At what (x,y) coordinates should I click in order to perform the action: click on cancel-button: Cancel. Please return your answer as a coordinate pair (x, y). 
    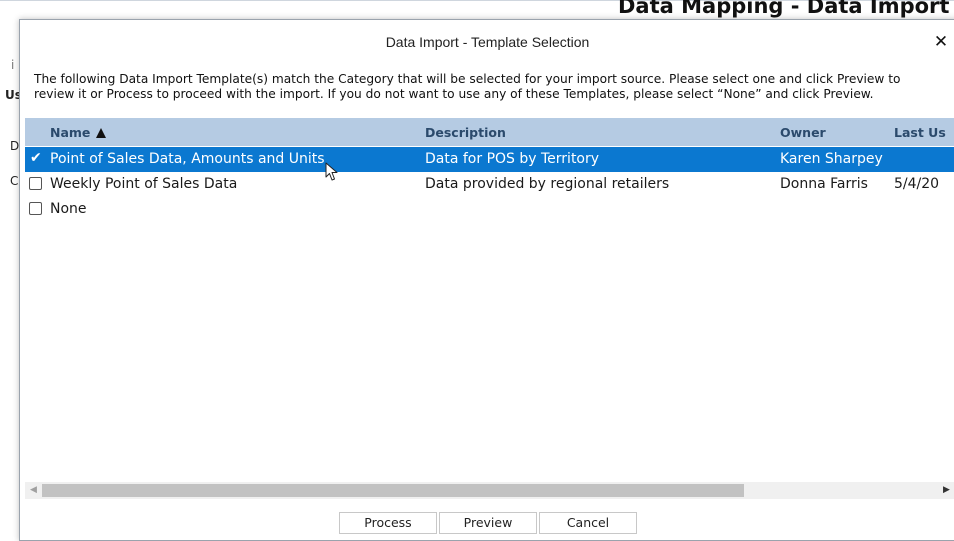
    Looking at the image, I should click on (588, 523).